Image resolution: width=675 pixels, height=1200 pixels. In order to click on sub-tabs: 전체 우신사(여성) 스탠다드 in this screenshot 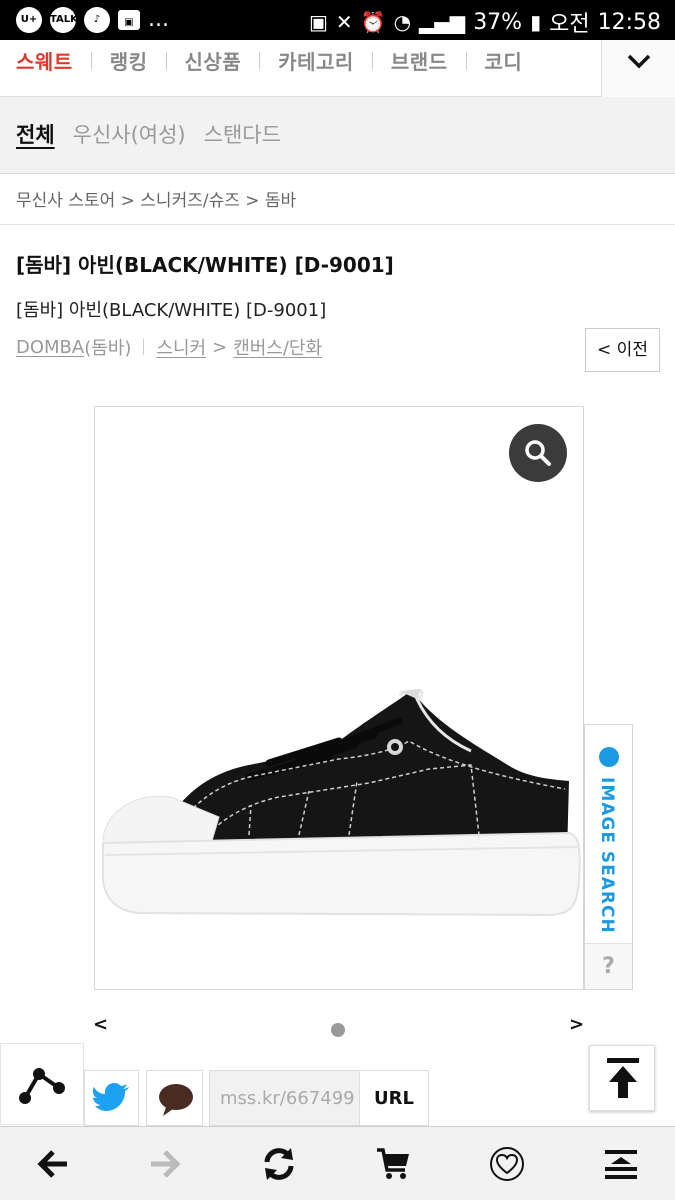, I will do `click(337, 135)`.